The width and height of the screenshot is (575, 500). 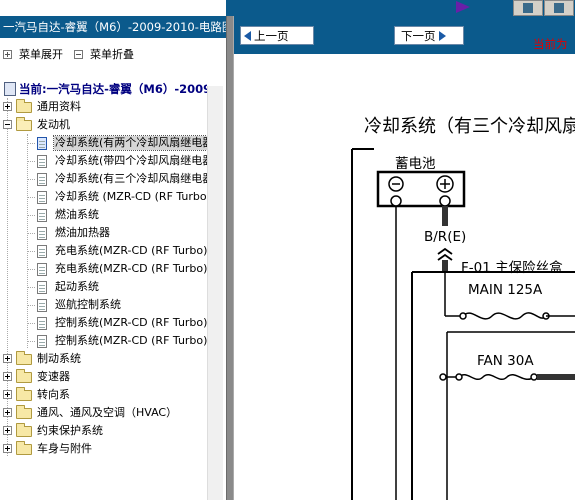 I want to click on tree-item-label: 冷却系统(有两个冷却风扇继电器), so click(x=130, y=143).